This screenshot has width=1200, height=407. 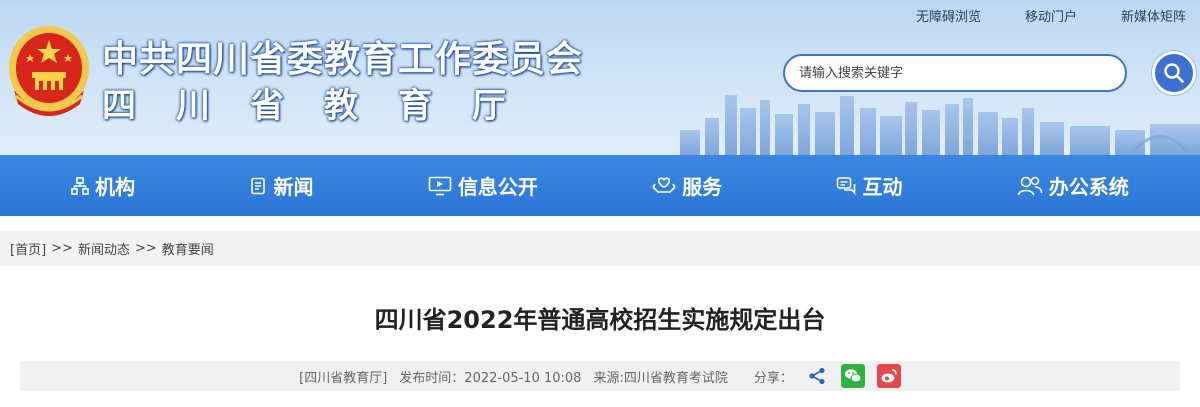 What do you see at coordinates (600, 320) in the screenshot?
I see `article-title: 四川省2022年普通高校招生实施规定出台` at bounding box center [600, 320].